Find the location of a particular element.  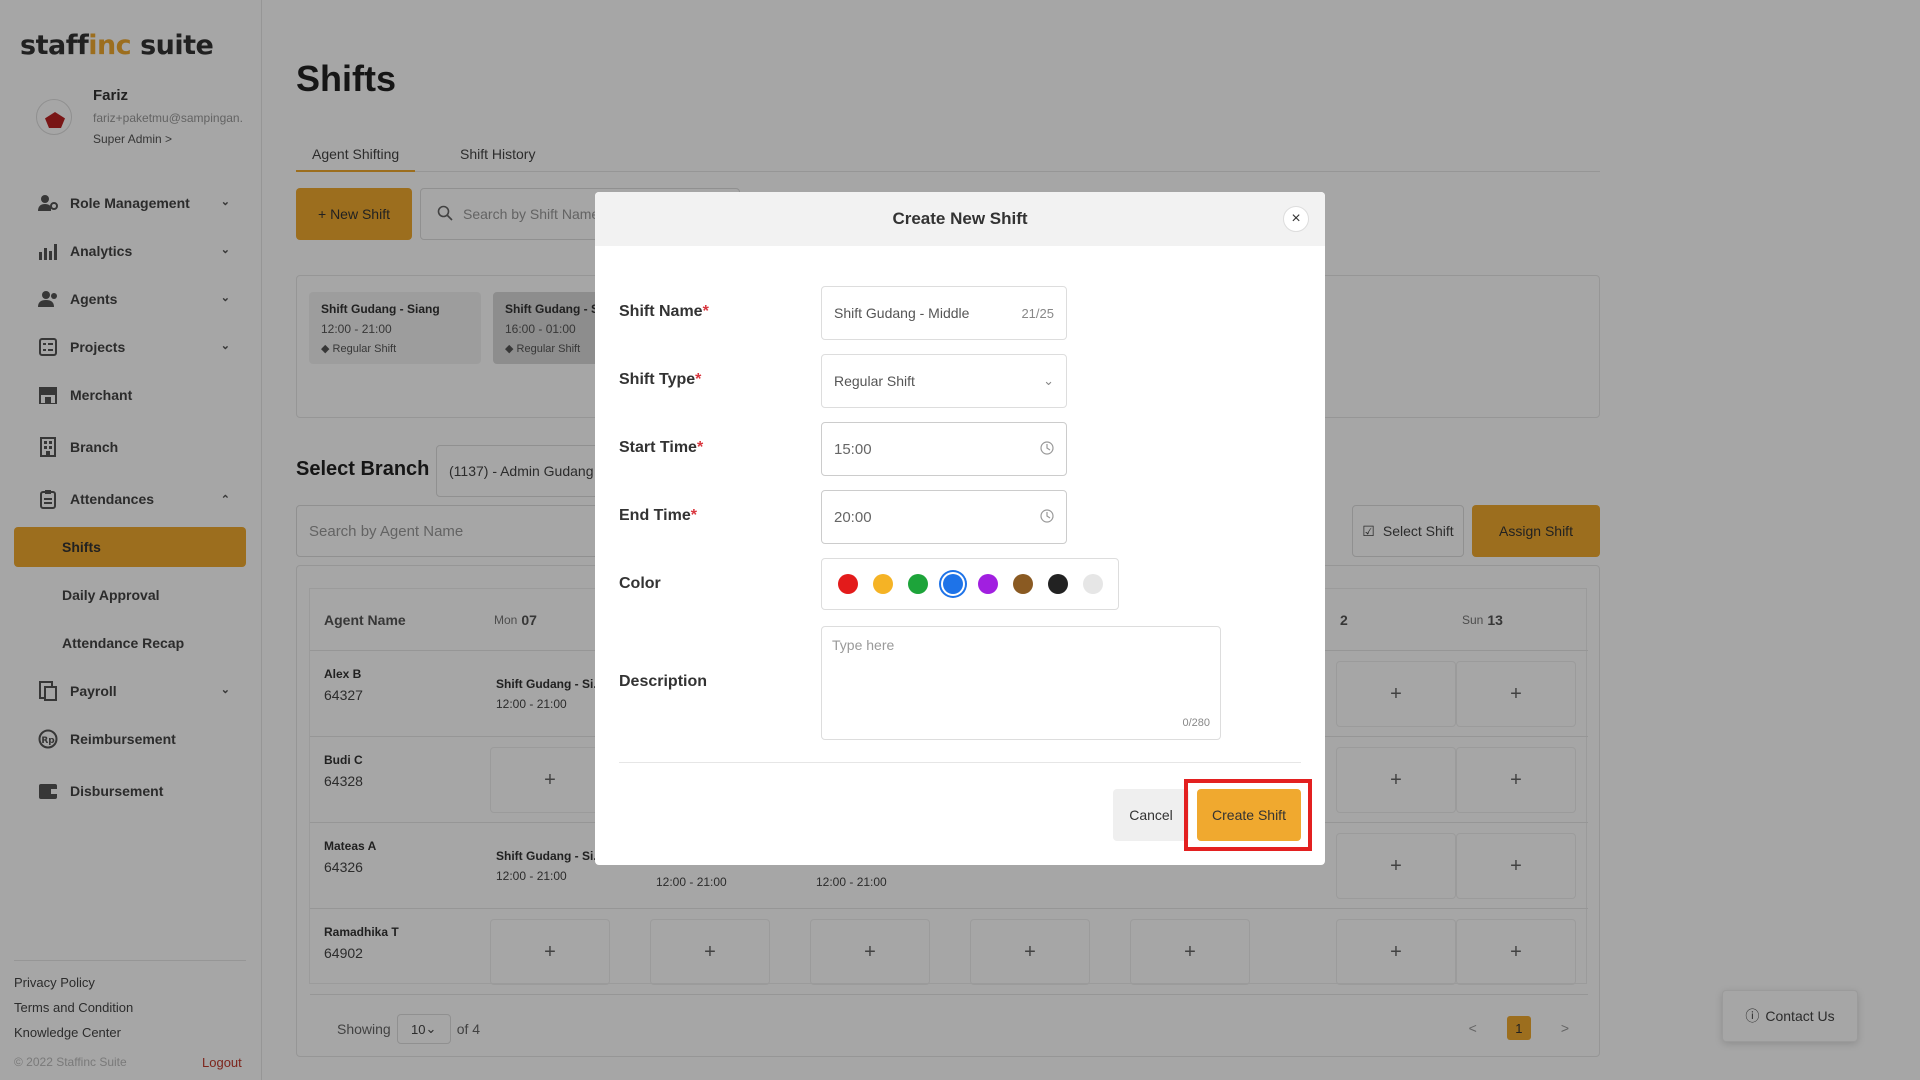

shift-name-label: Shift Name* is located at coordinates (664, 311).